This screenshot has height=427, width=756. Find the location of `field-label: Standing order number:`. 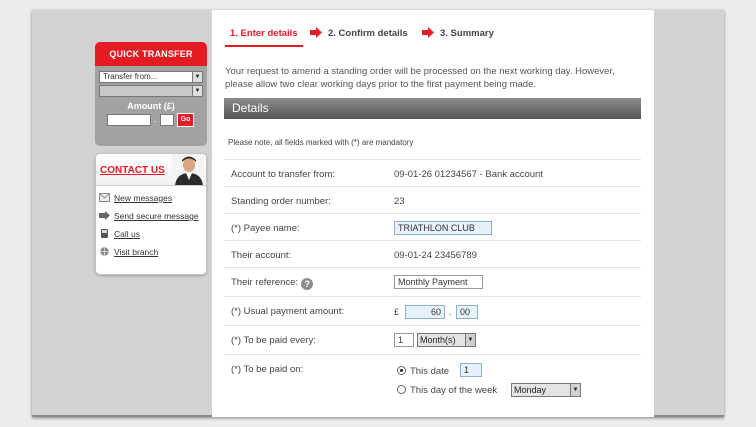

field-label: Standing order number: is located at coordinates (281, 201).